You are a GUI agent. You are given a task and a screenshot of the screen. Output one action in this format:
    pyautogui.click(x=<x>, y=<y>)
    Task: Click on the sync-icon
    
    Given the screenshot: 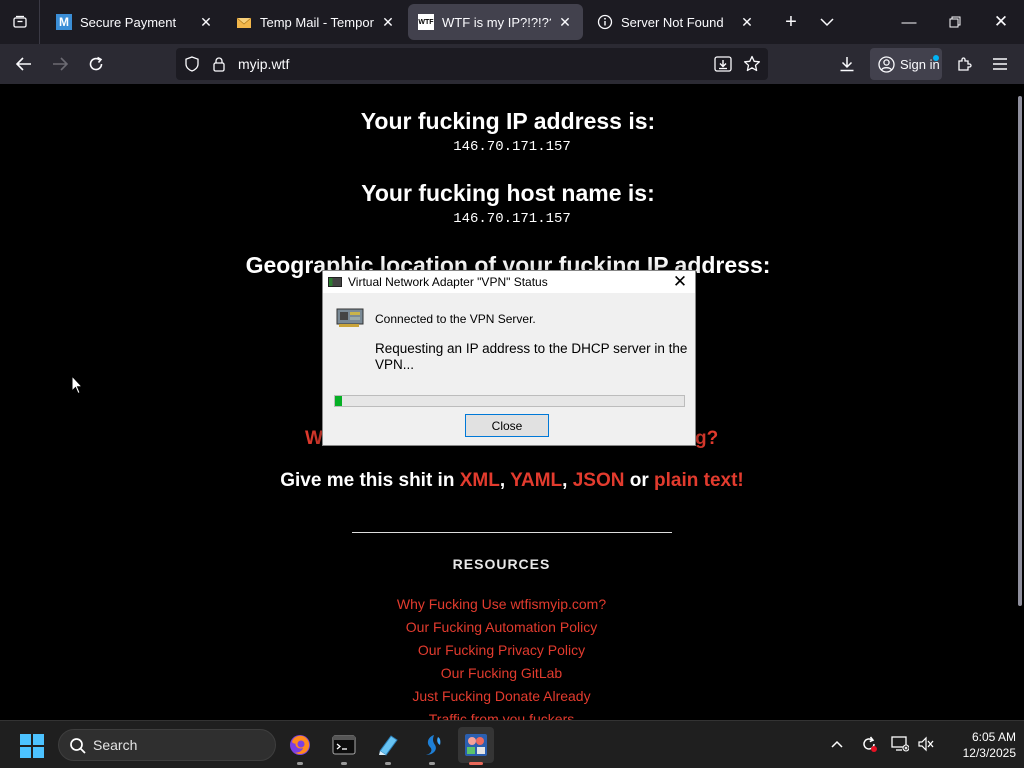 What is the action you would take?
    pyautogui.click(x=870, y=744)
    